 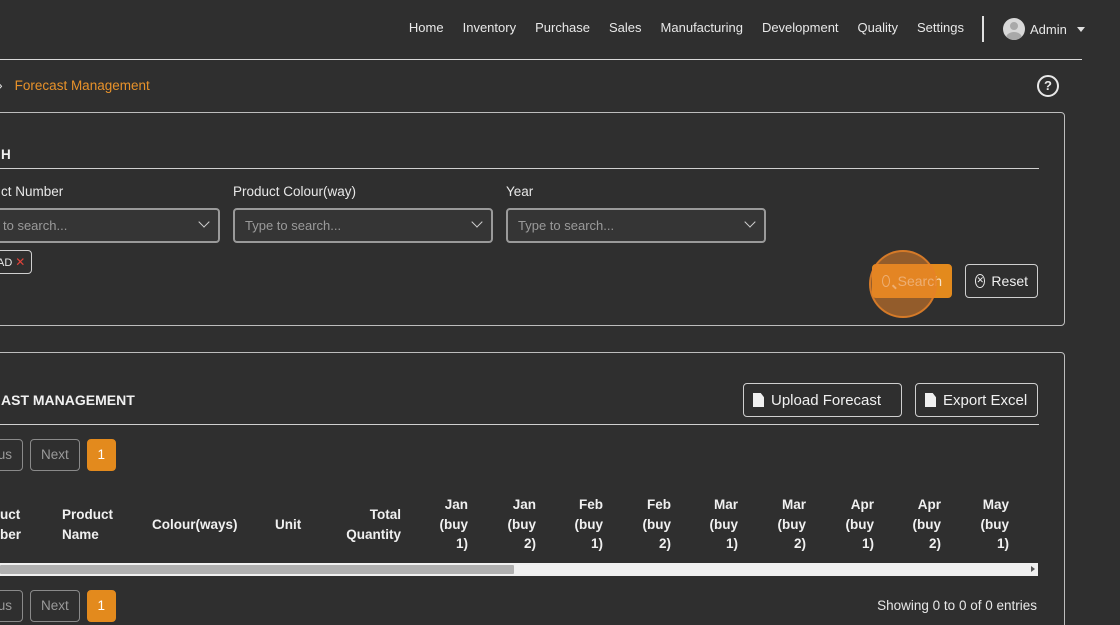 I want to click on user-name: Admin, so click(x=1048, y=29).